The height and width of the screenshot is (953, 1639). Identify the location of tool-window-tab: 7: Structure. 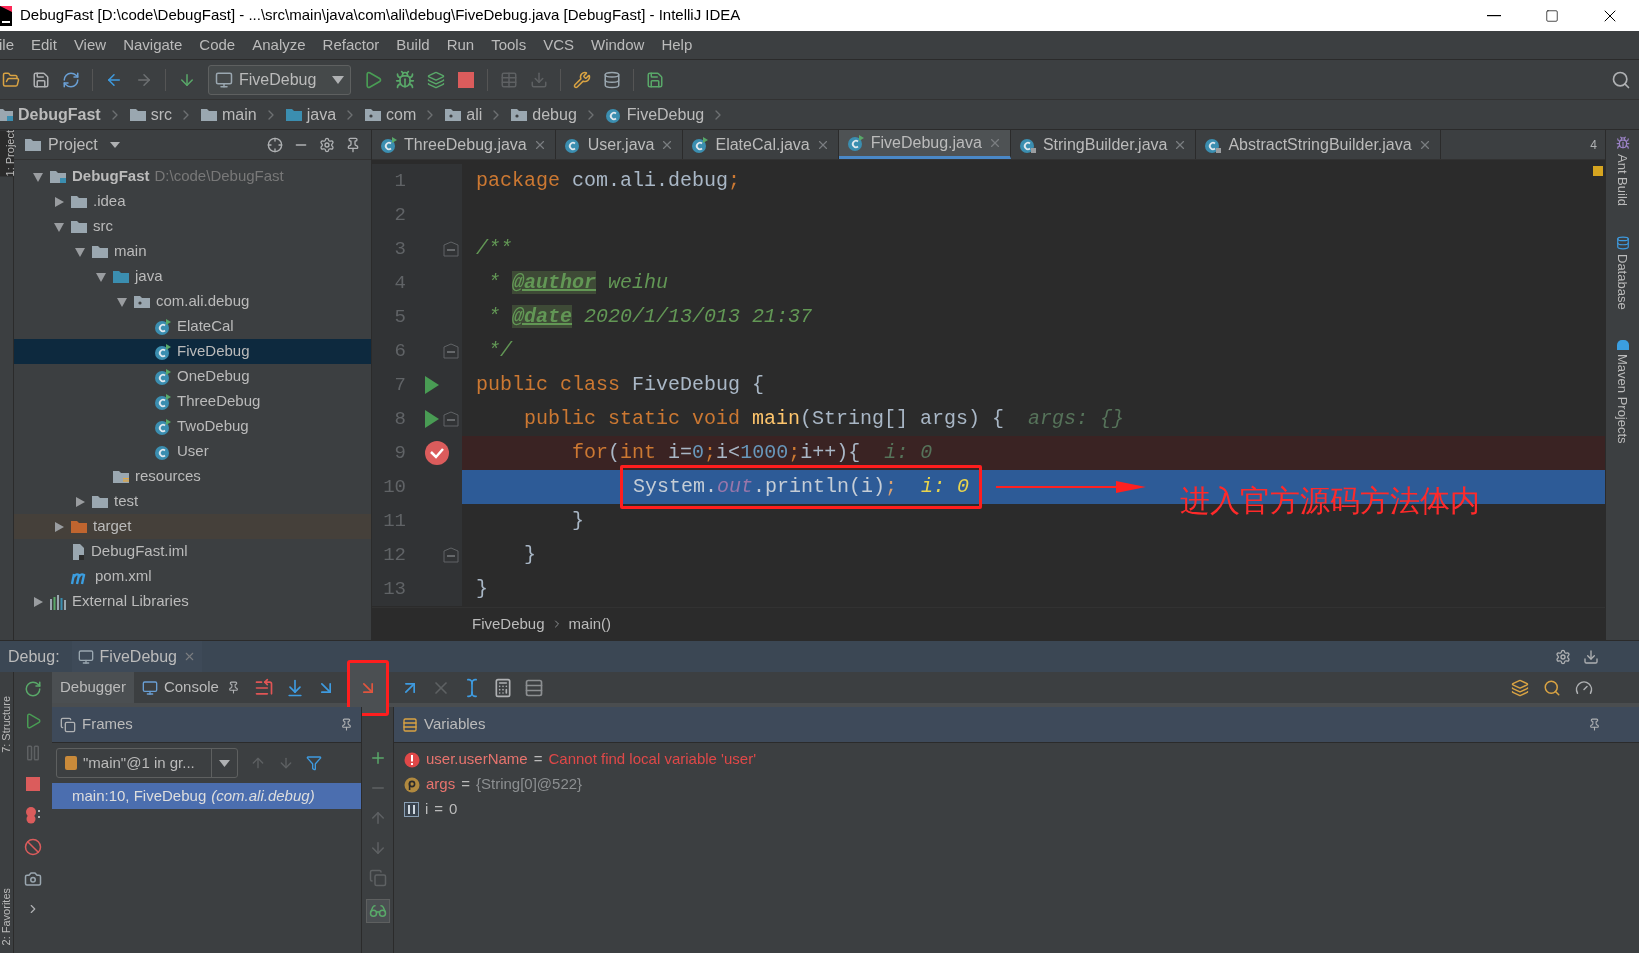
(6, 724).